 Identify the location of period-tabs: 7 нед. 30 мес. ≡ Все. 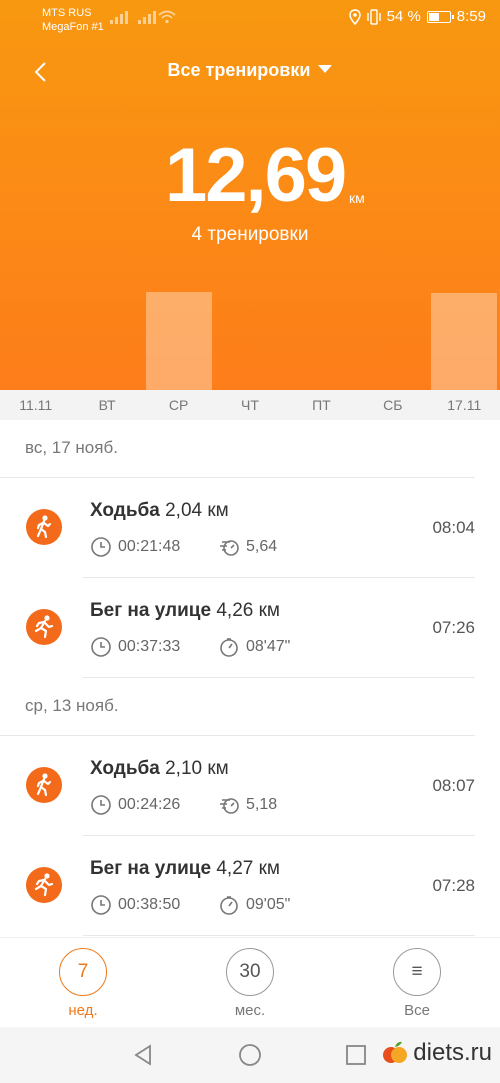
(250, 982).